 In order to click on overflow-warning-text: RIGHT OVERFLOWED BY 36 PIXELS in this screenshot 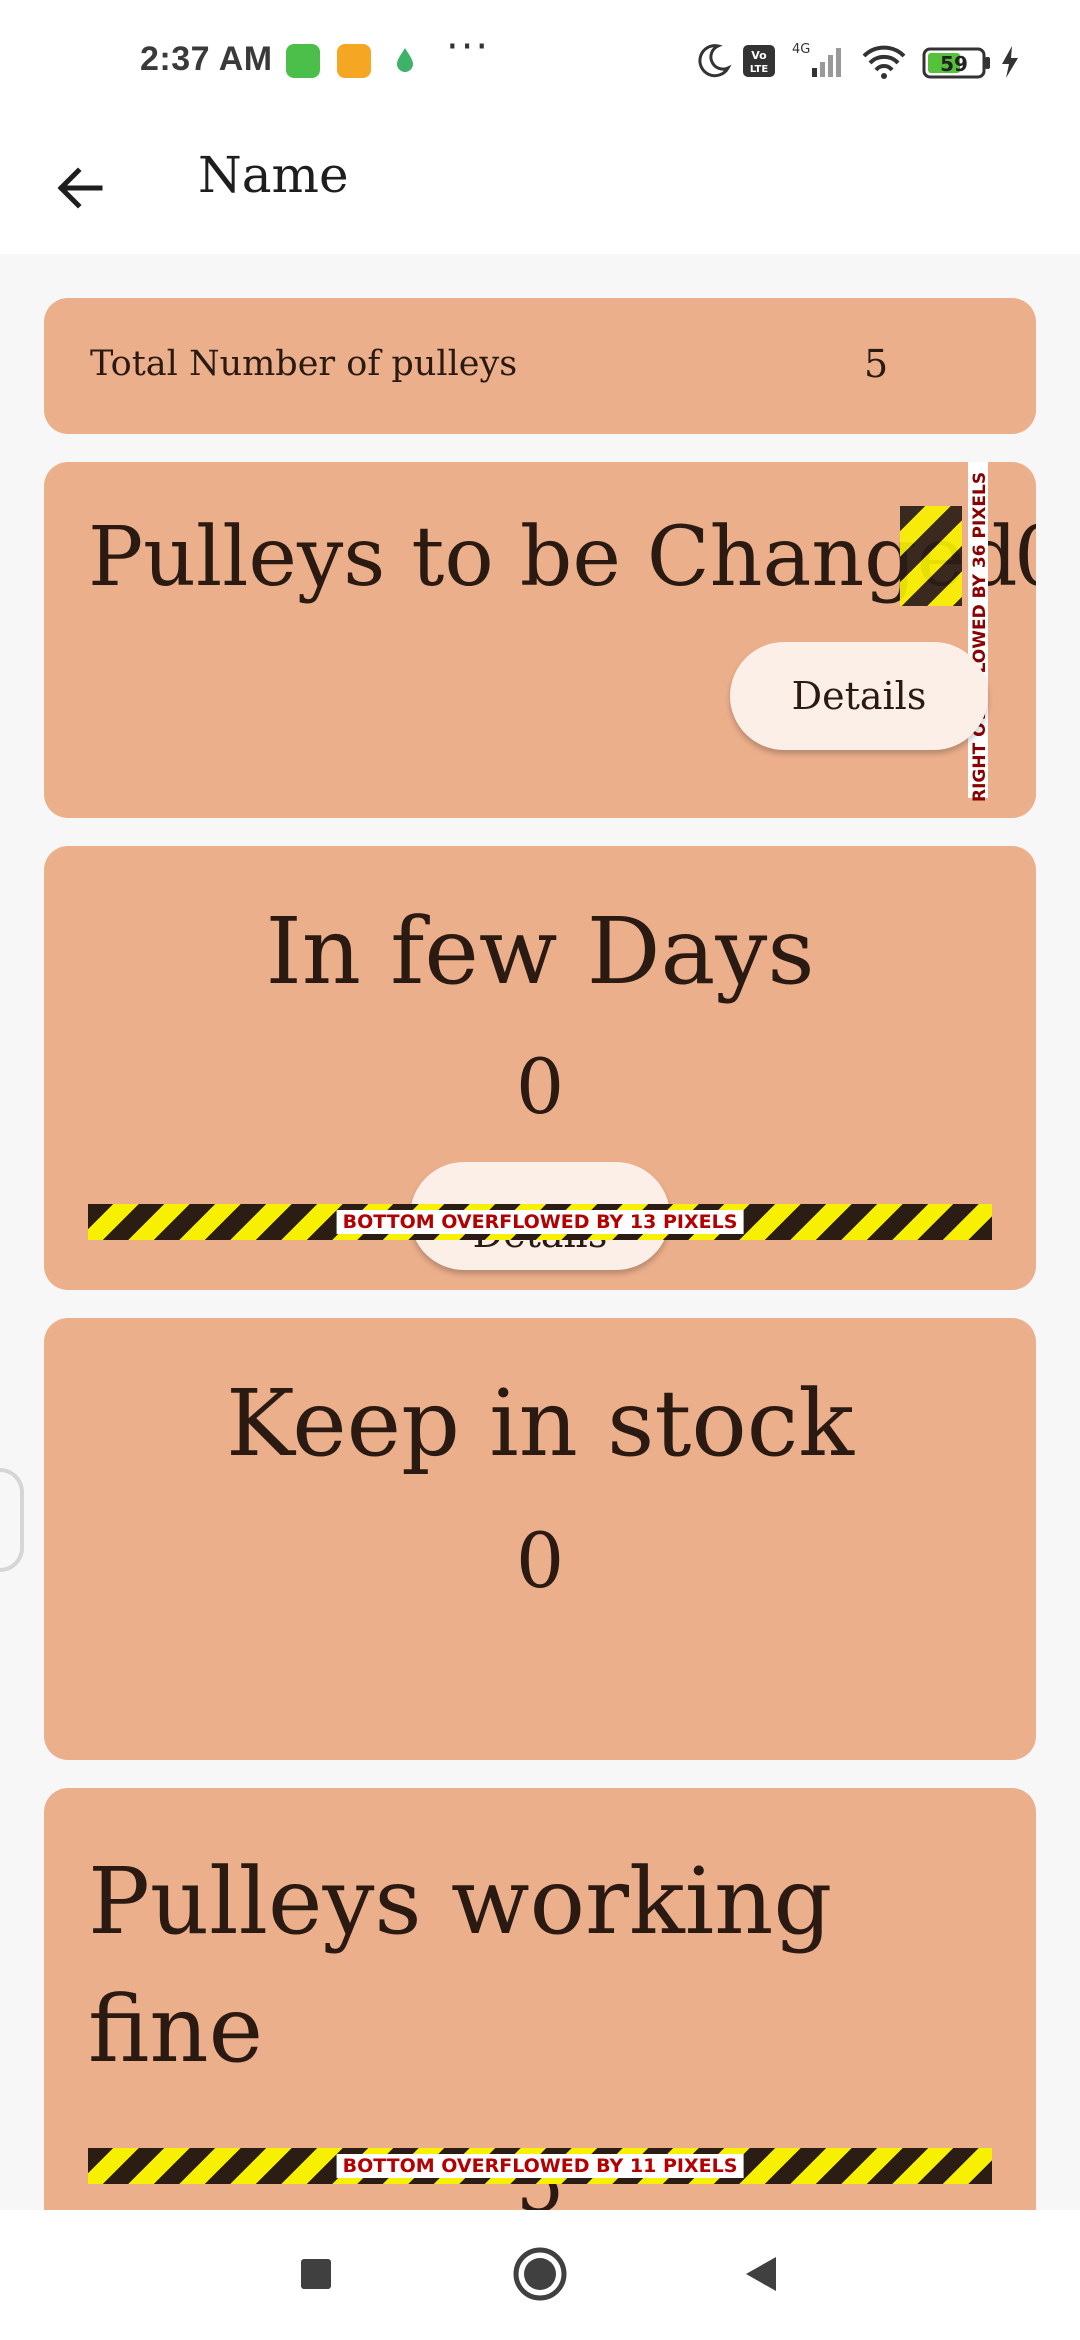, I will do `click(980, 636)`.